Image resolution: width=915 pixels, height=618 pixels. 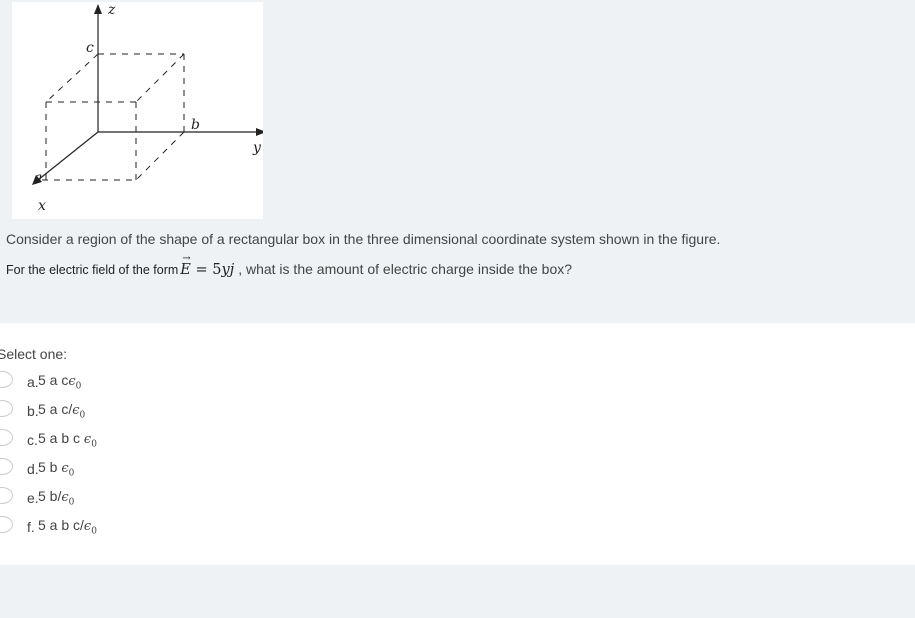 I want to click on coordinate-box-figure: z y x a b c, so click(x=137, y=110).